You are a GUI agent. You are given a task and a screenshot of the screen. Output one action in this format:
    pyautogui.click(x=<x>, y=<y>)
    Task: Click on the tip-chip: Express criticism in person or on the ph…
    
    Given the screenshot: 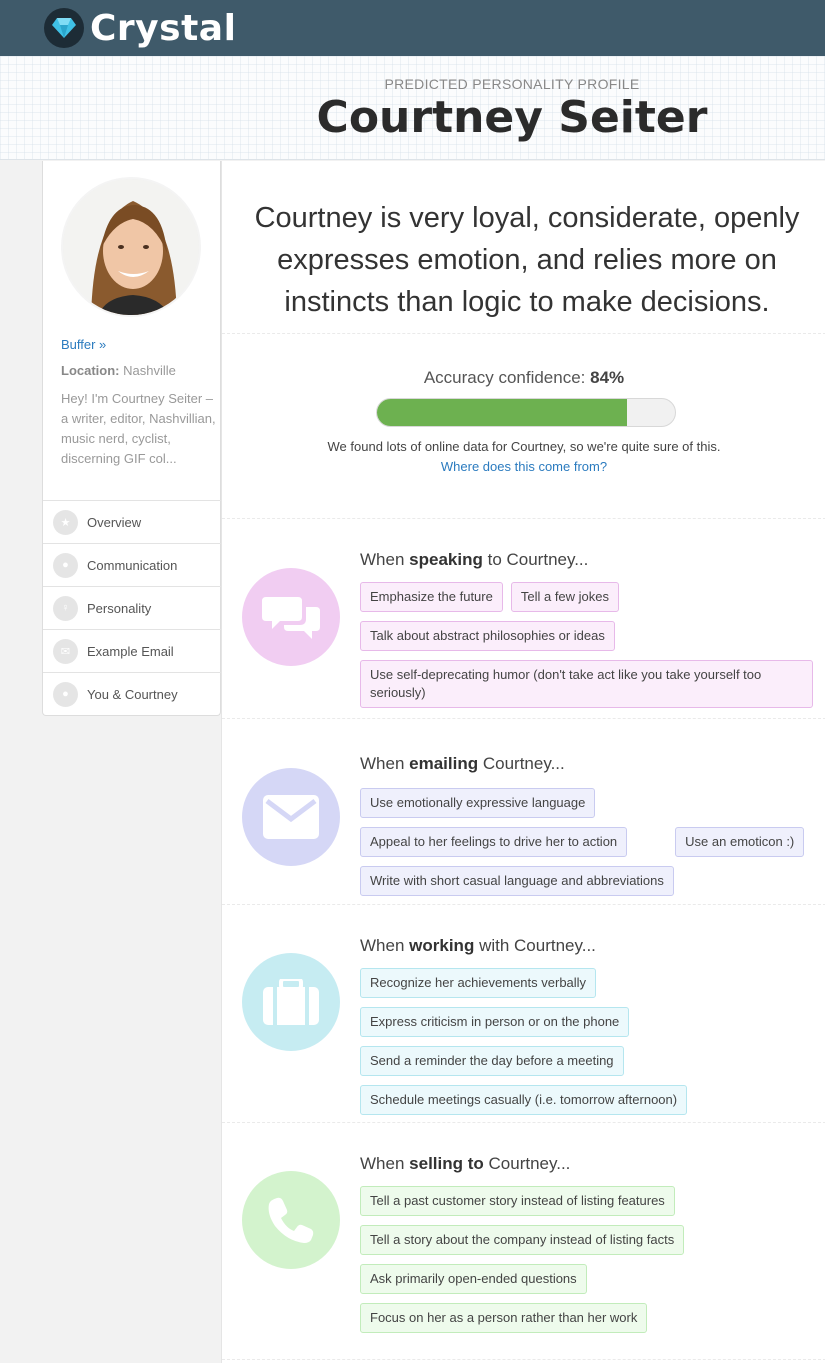 What is the action you would take?
    pyautogui.click(x=495, y=1022)
    